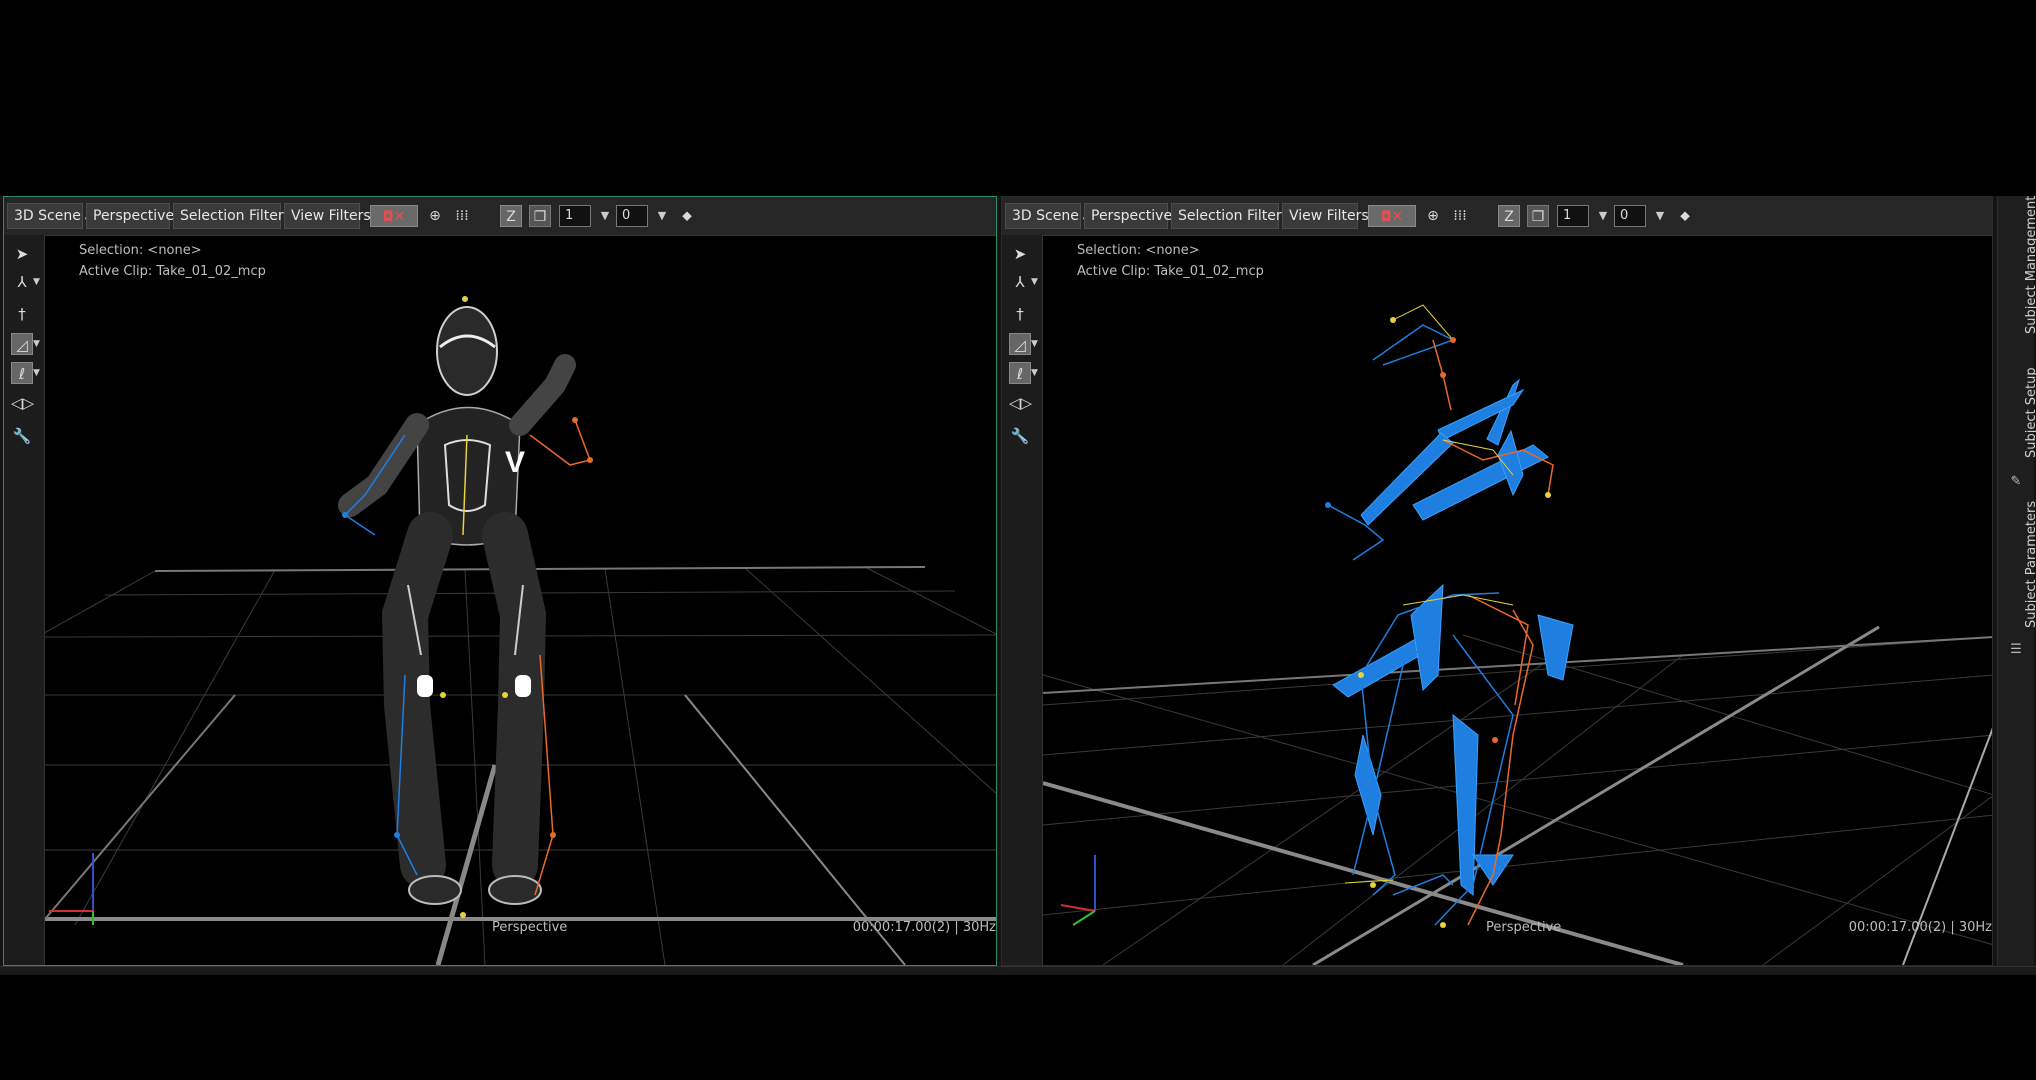 The width and height of the screenshot is (2036, 1080). What do you see at coordinates (2030, 412) in the screenshot?
I see `tab-label: Subject Setup` at bounding box center [2030, 412].